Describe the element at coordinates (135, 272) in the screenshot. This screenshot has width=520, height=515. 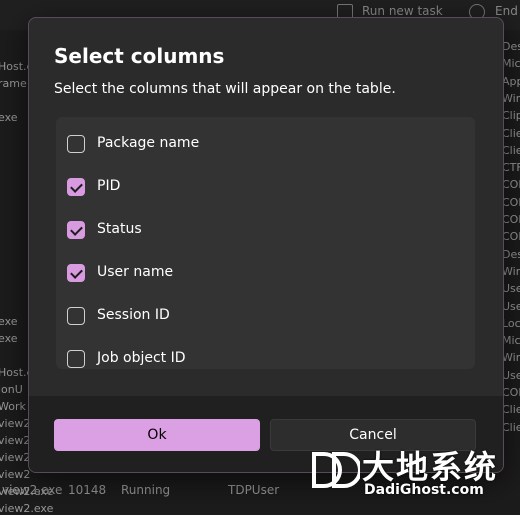
I see `column-option-label: User name` at that location.